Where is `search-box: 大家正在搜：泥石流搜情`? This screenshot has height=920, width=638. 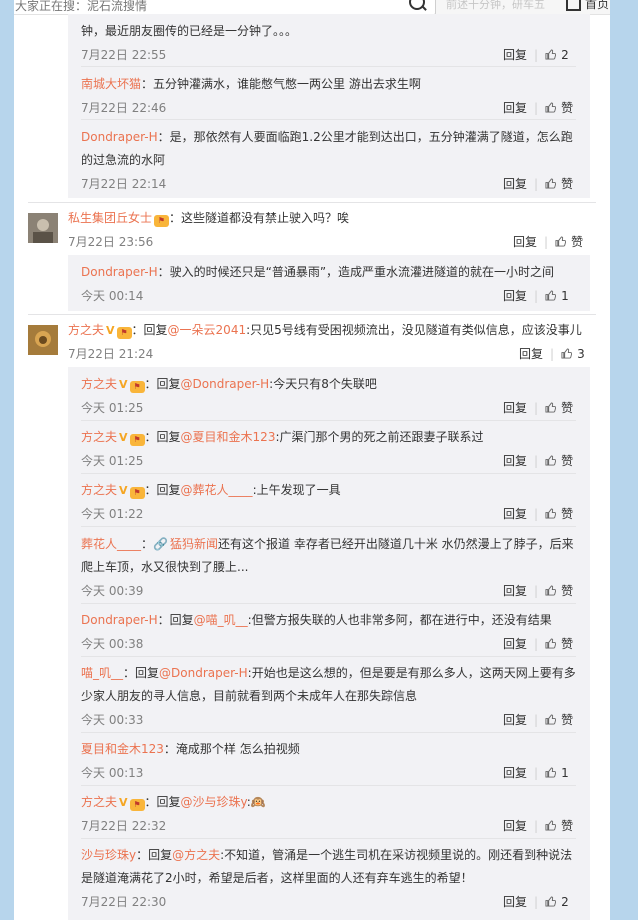 search-box: 大家正在搜：泥石流搜情 is located at coordinates (225, 7).